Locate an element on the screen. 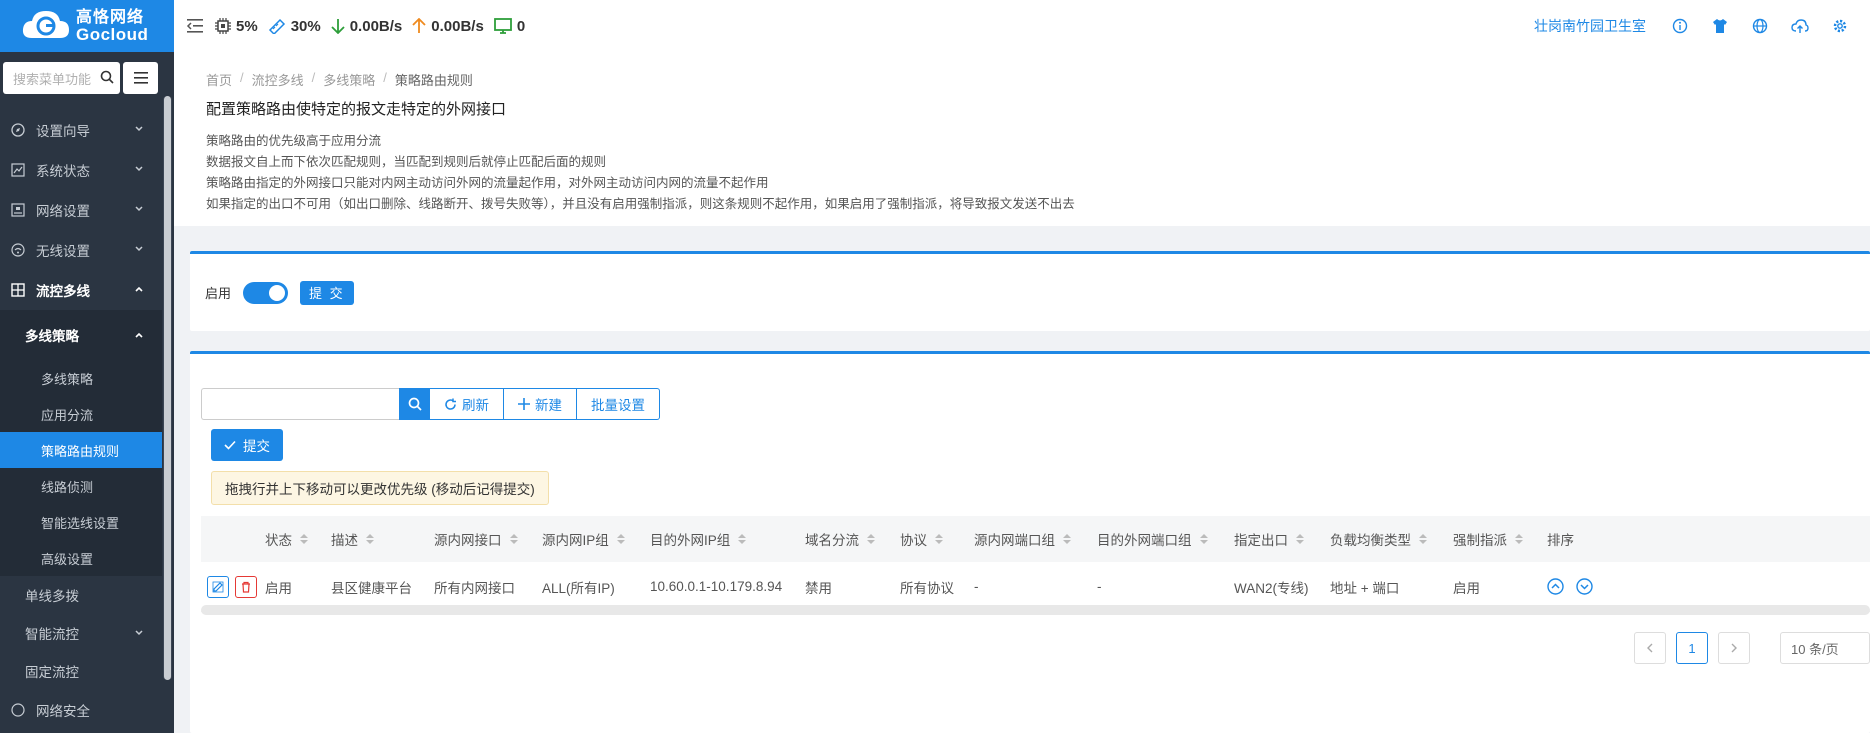  sidebar-item-label: 智能流控 is located at coordinates (52, 634).